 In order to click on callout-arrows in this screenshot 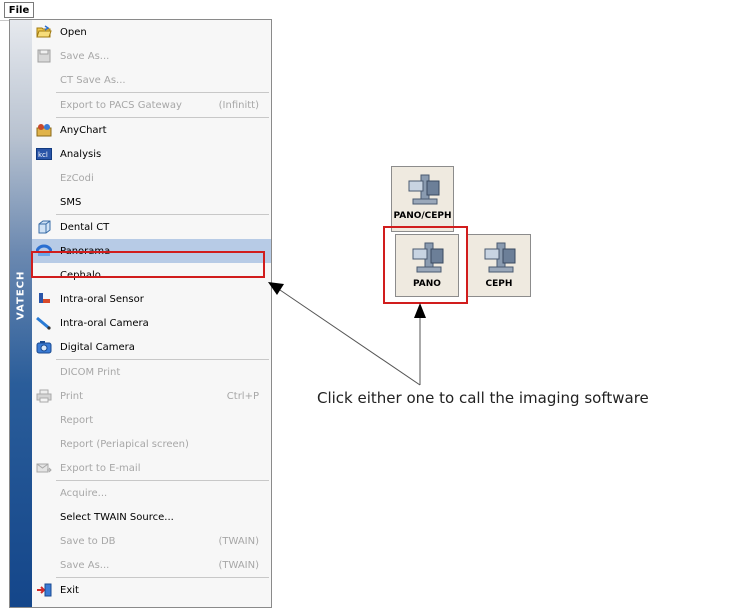, I will do `click(347, 334)`.